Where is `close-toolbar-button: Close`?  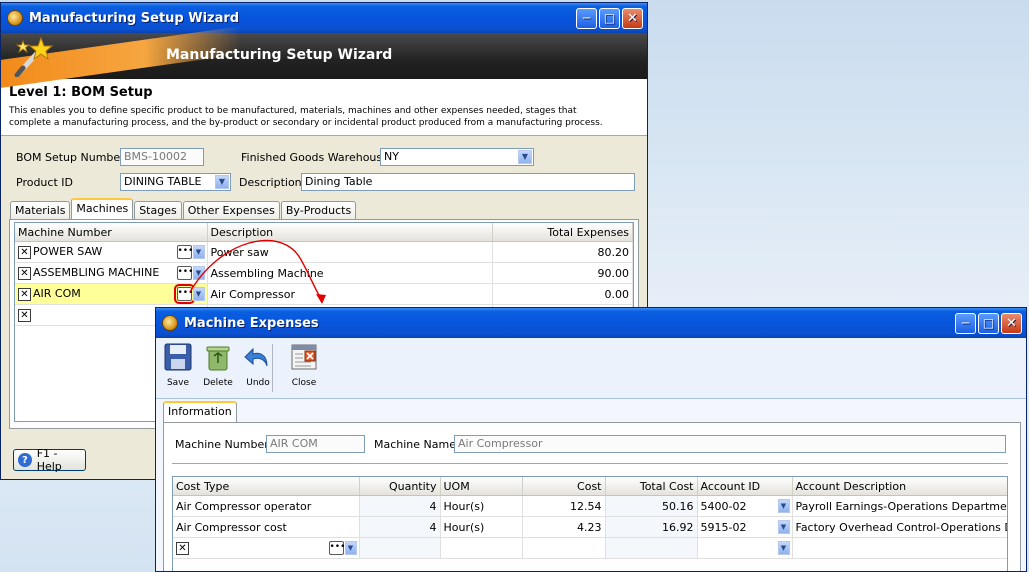 close-toolbar-button: Close is located at coordinates (304, 365).